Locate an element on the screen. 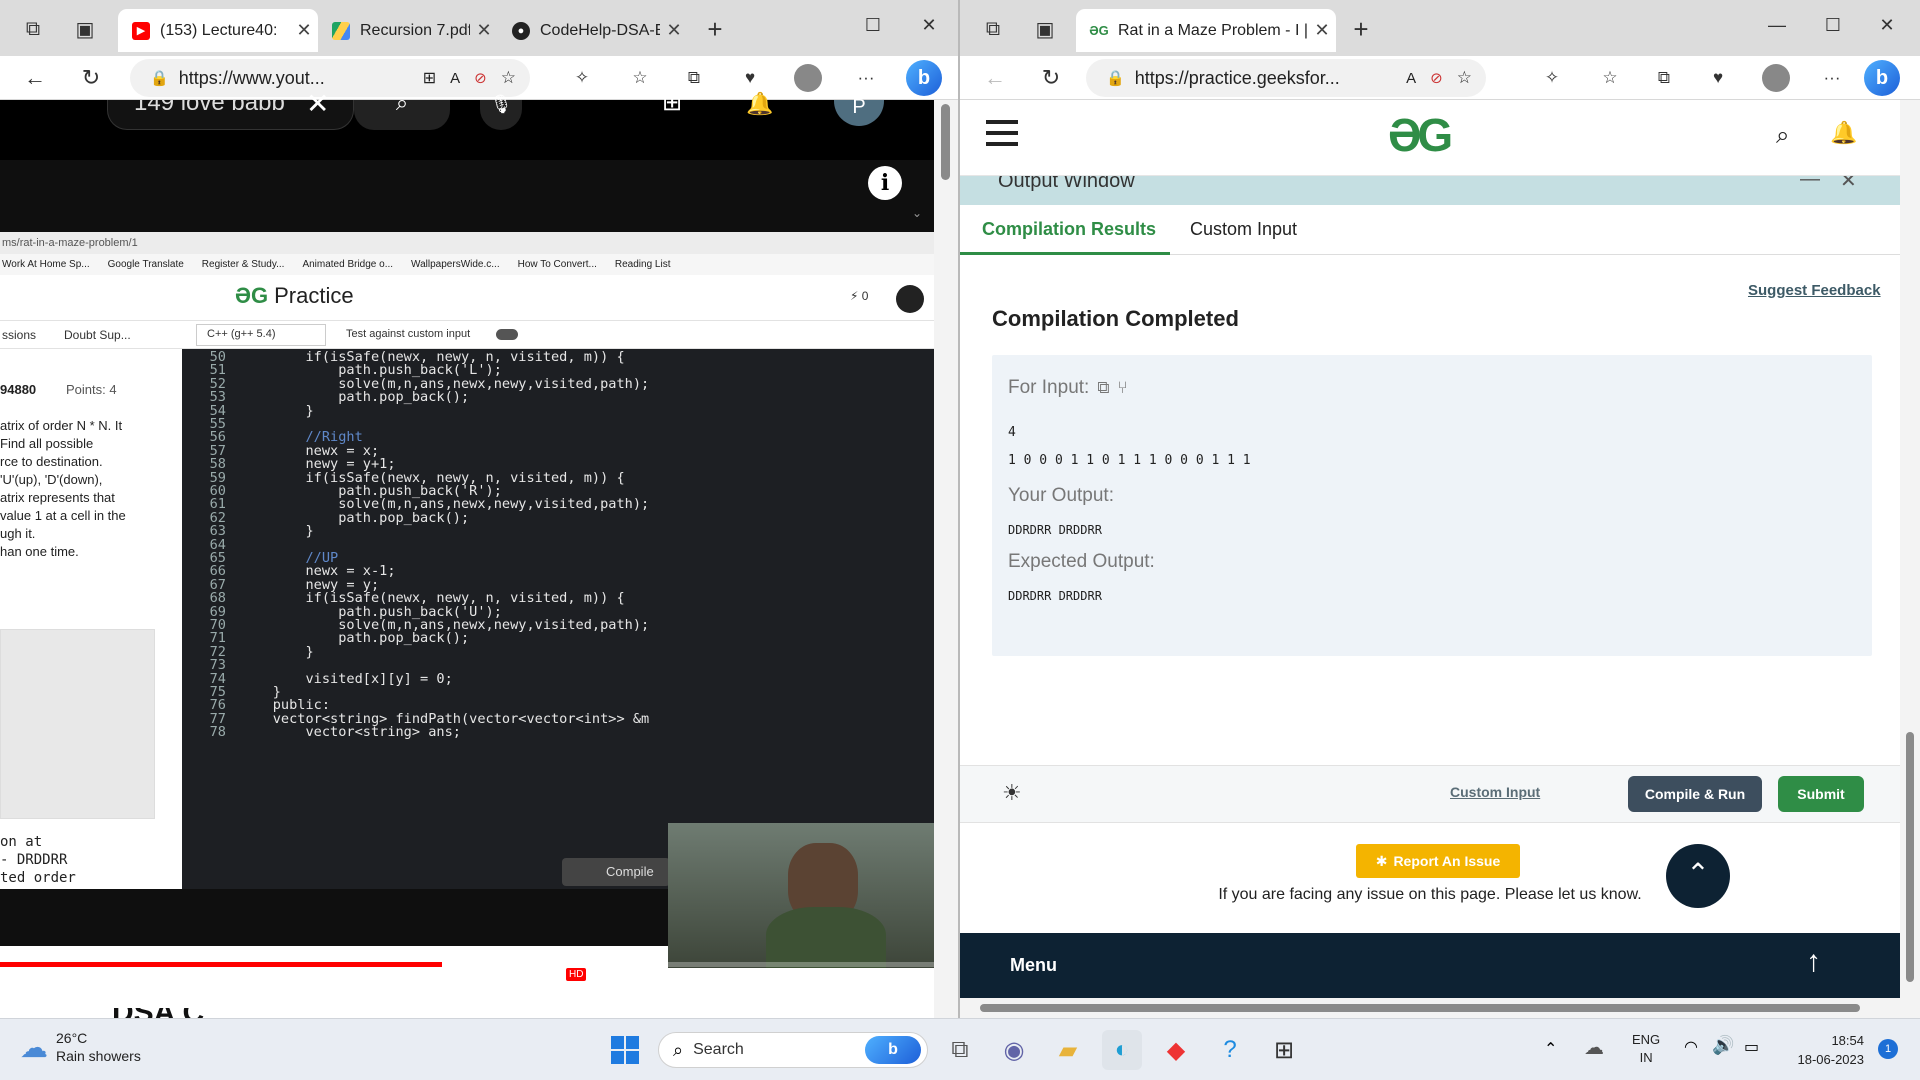  url-field: 🔒 https://www.yout... ⊞ A ⊘ ☆ is located at coordinates (330, 78).